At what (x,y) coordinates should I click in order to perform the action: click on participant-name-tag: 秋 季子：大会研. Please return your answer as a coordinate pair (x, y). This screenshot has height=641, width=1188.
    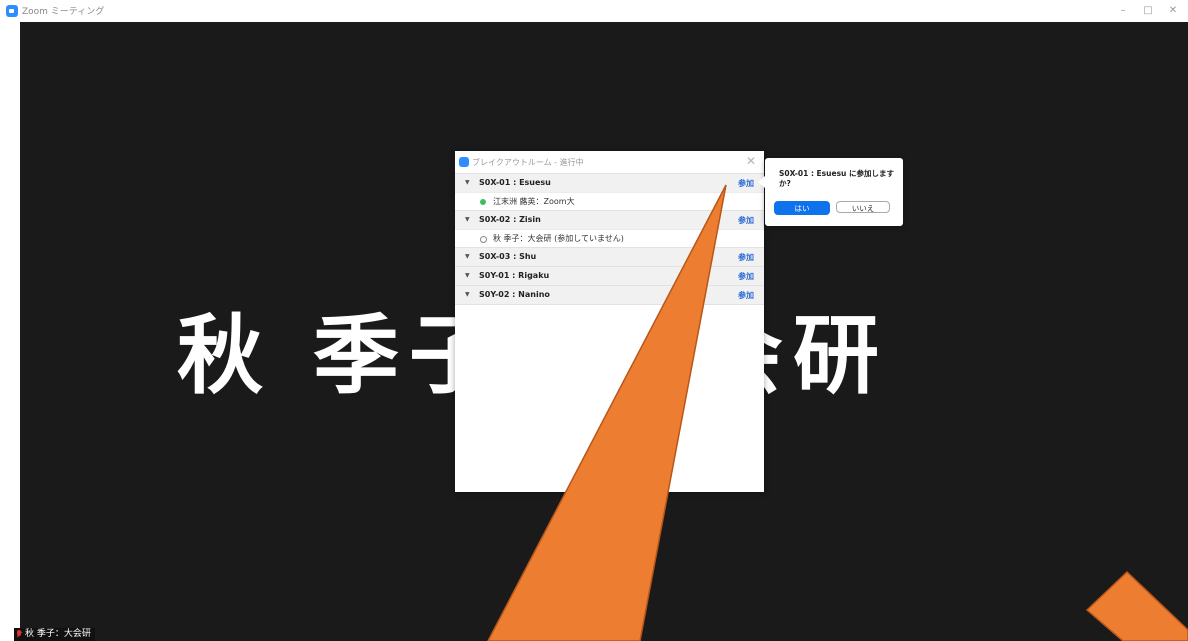
    Looking at the image, I should click on (54, 634).